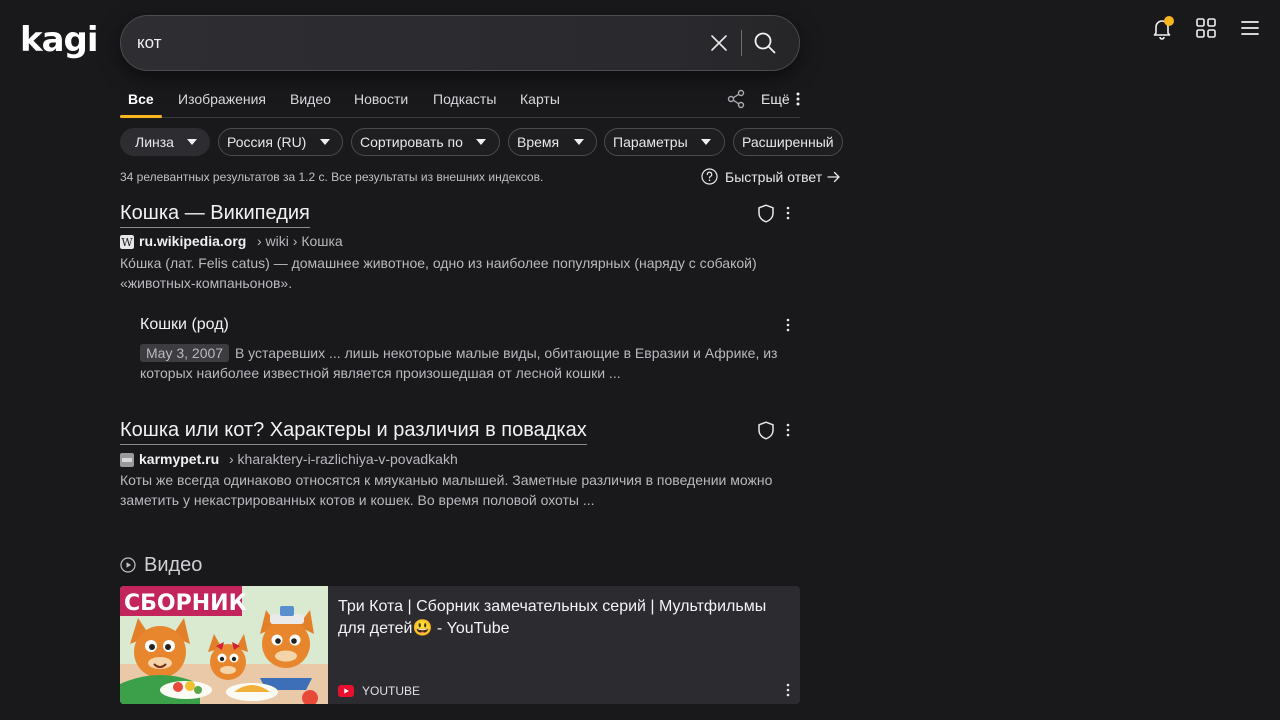 The image size is (1280, 720). Describe the element at coordinates (343, 459) in the screenshot. I see `result-path: › kharaktery-i-razlichiya-v-povadkakh` at that location.